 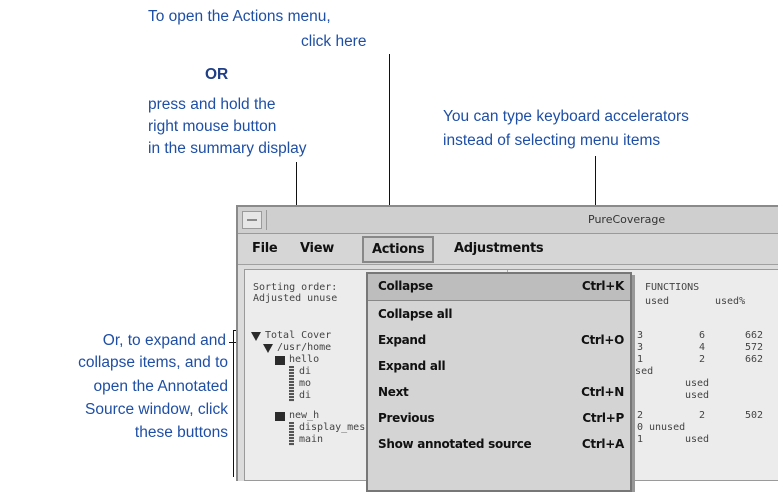 I want to click on menu-item-label: Expand, so click(x=402, y=340).